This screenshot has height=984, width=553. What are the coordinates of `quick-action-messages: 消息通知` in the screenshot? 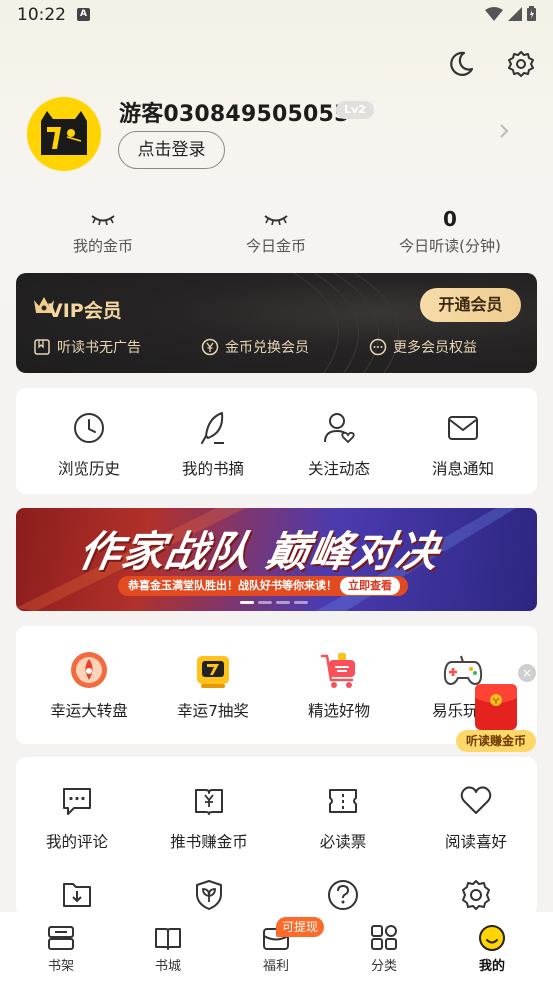 It's located at (463, 443).